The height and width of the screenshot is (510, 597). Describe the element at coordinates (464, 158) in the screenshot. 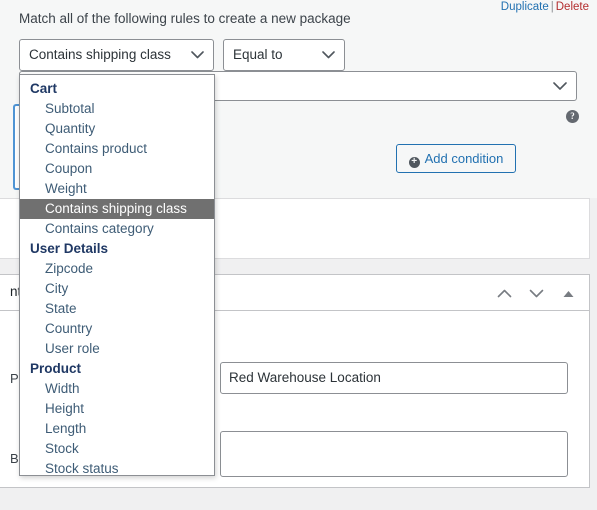

I see `add-condition-label: Add condition` at that location.